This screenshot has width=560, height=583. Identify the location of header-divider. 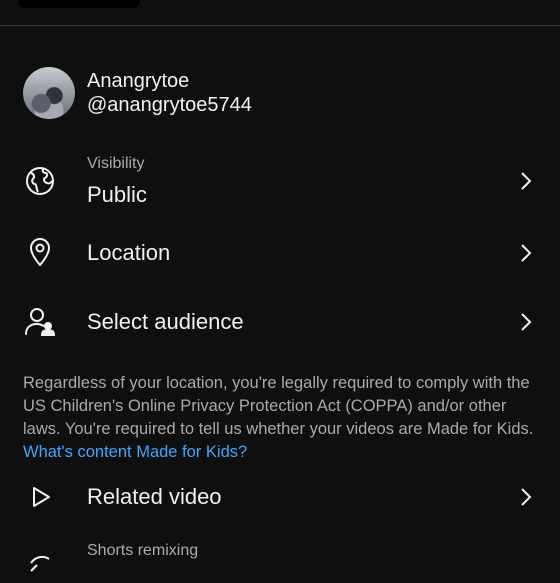
(280, 25).